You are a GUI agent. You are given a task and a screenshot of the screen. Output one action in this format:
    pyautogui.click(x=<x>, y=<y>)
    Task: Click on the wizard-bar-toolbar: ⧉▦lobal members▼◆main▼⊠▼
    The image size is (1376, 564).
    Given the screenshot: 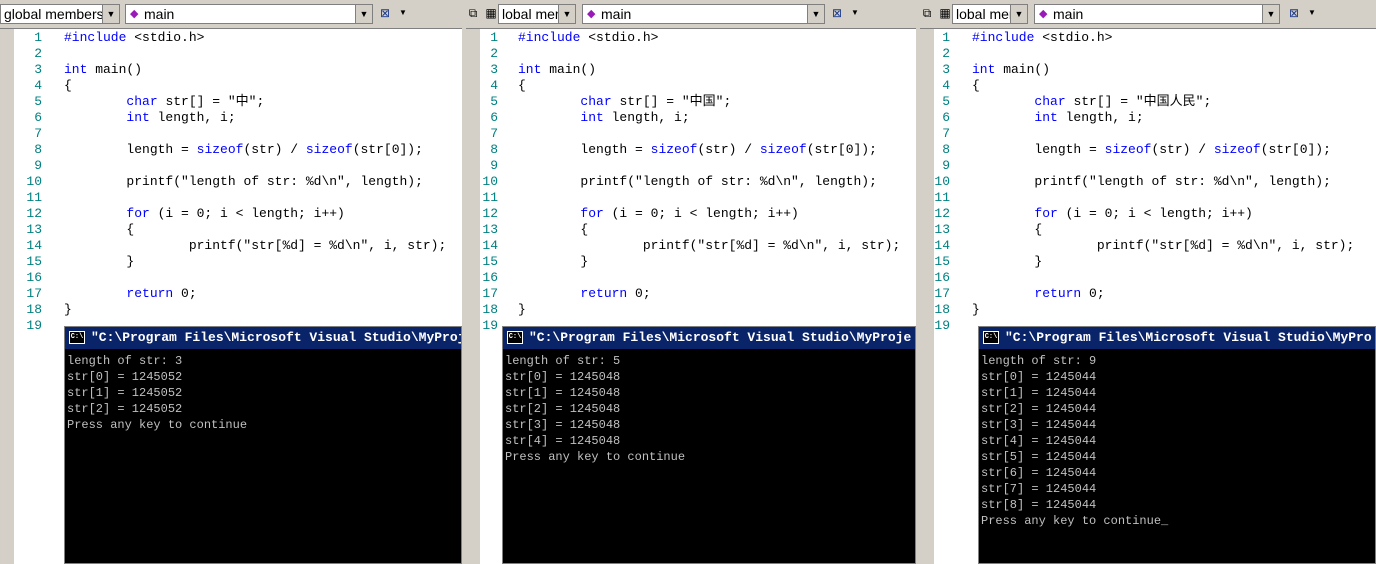 What is the action you would take?
    pyautogui.click(x=691, y=14)
    